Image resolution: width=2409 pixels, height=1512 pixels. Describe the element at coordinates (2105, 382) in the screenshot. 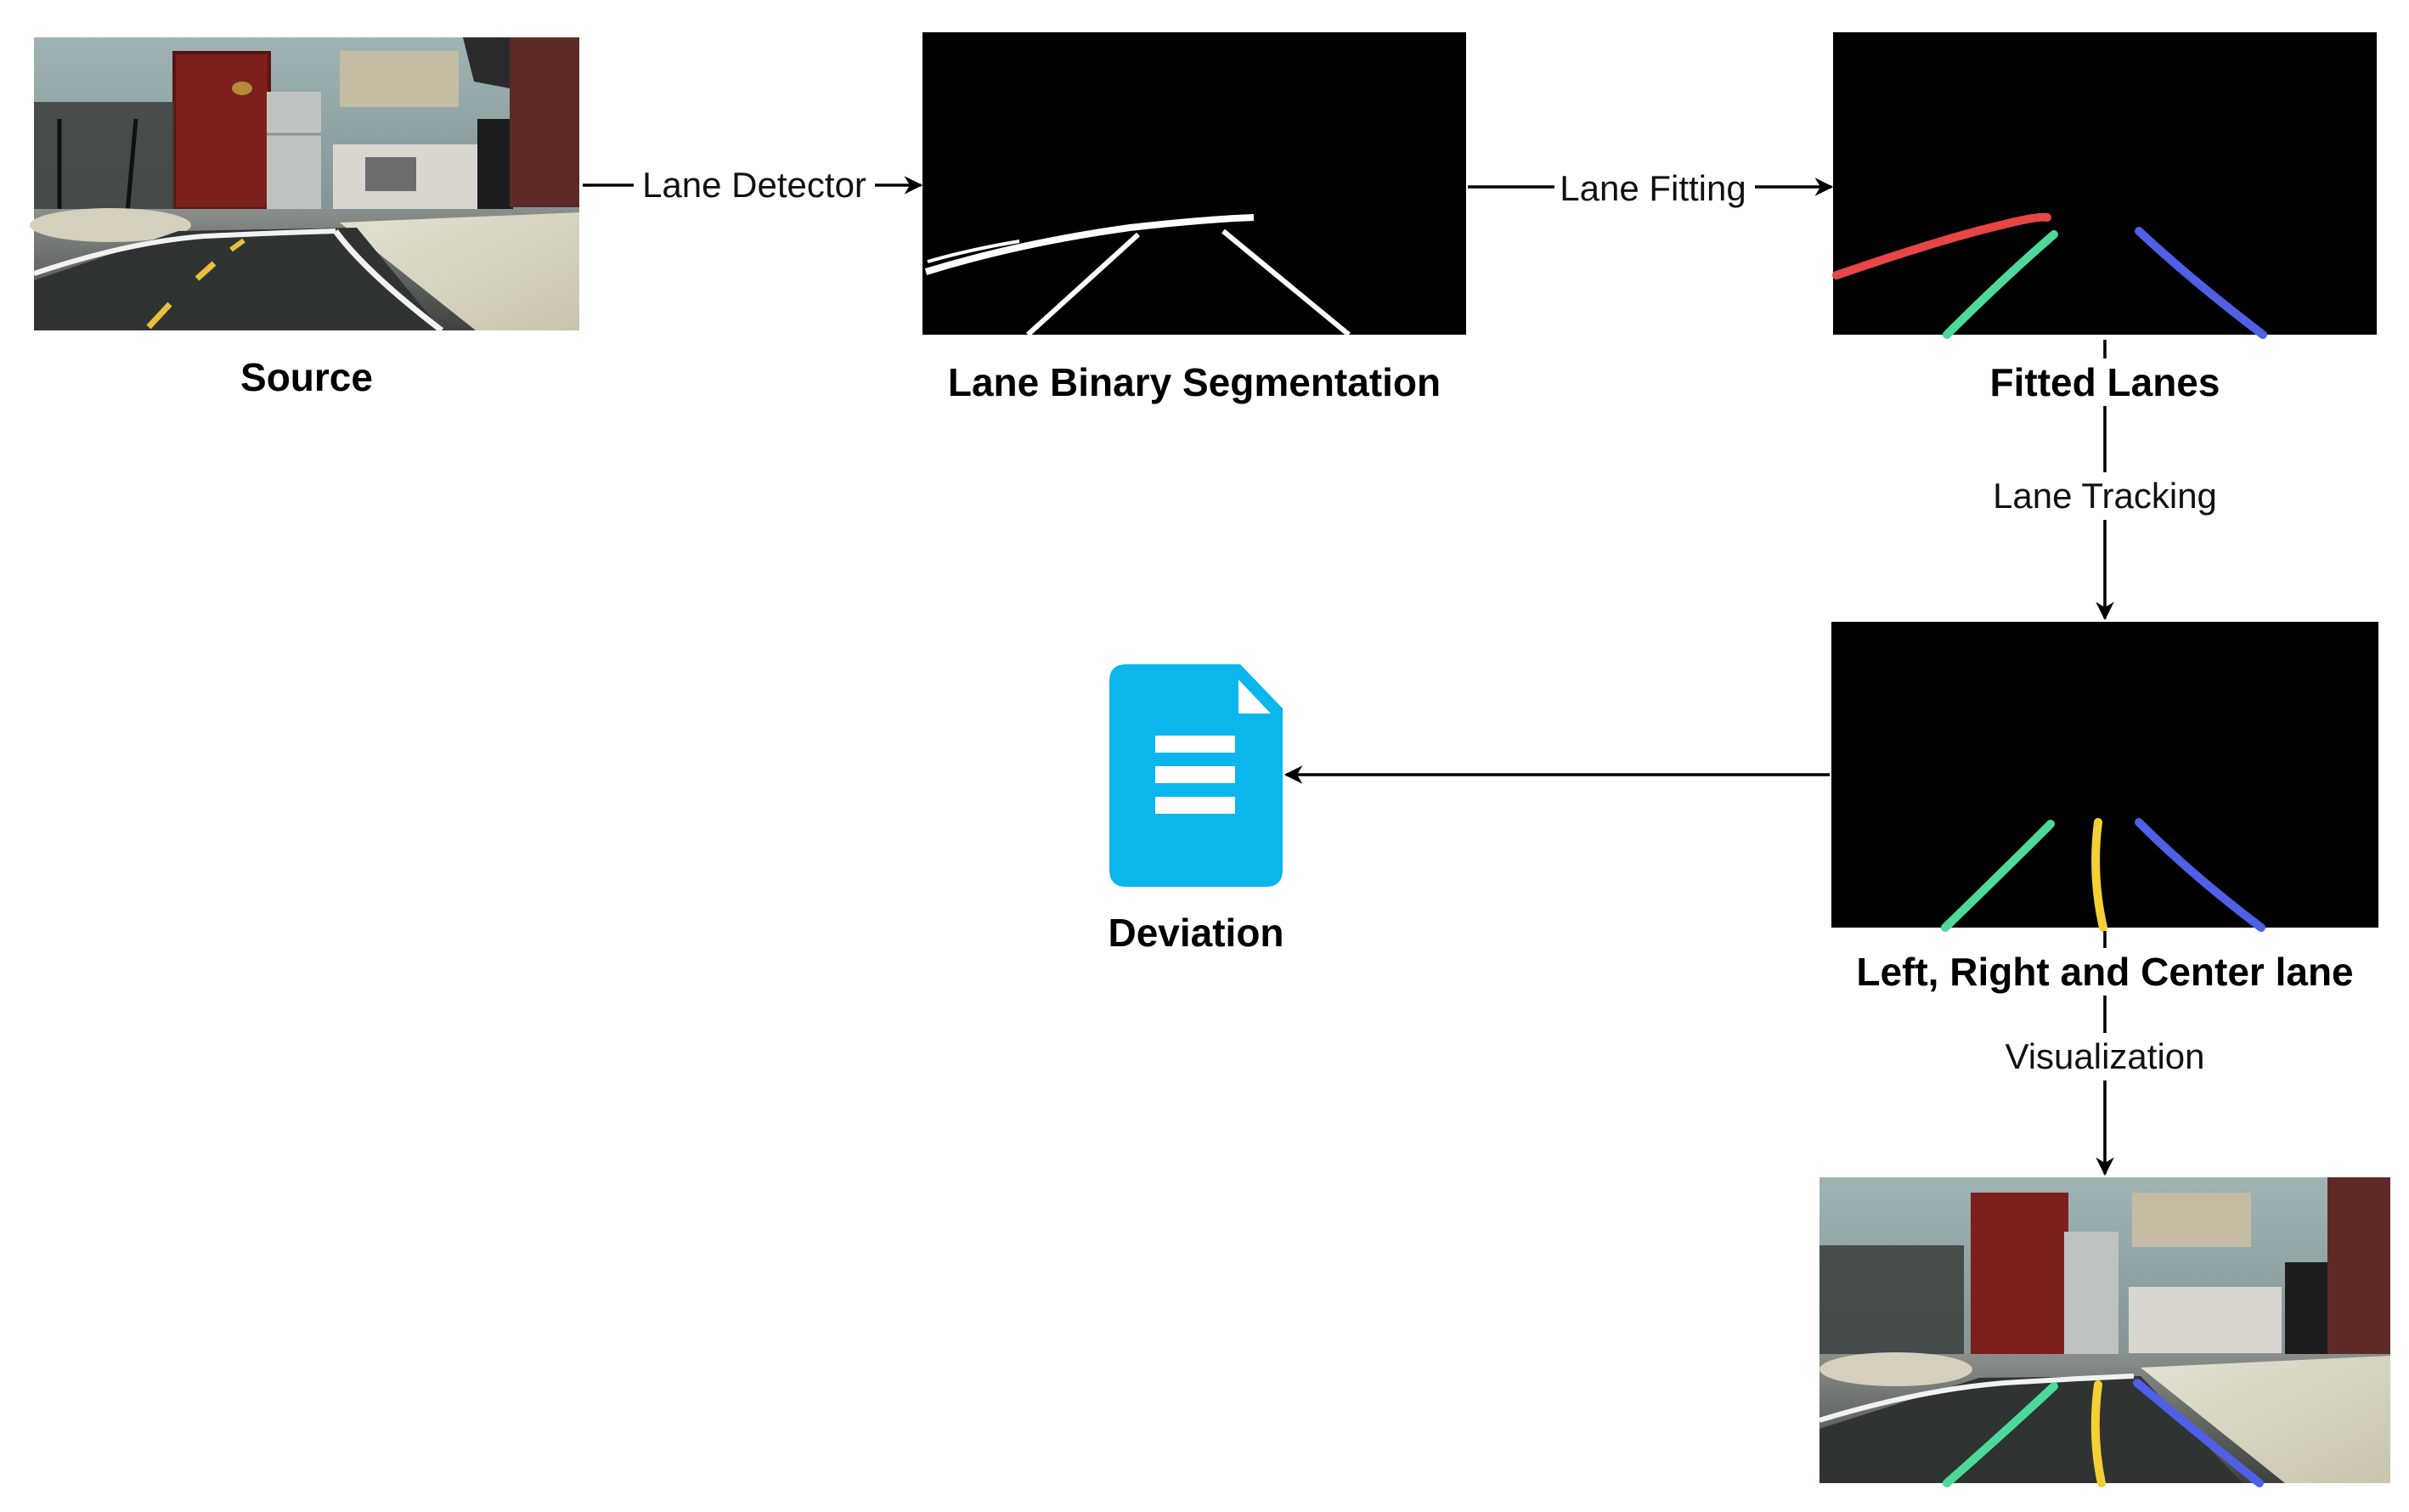

I see `fitted-lanes-label: Fitted Lanes` at that location.